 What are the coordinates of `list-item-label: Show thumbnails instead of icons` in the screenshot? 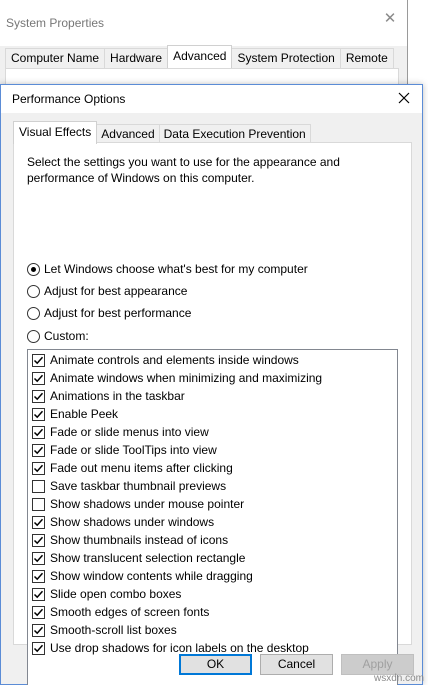 It's located at (139, 540).